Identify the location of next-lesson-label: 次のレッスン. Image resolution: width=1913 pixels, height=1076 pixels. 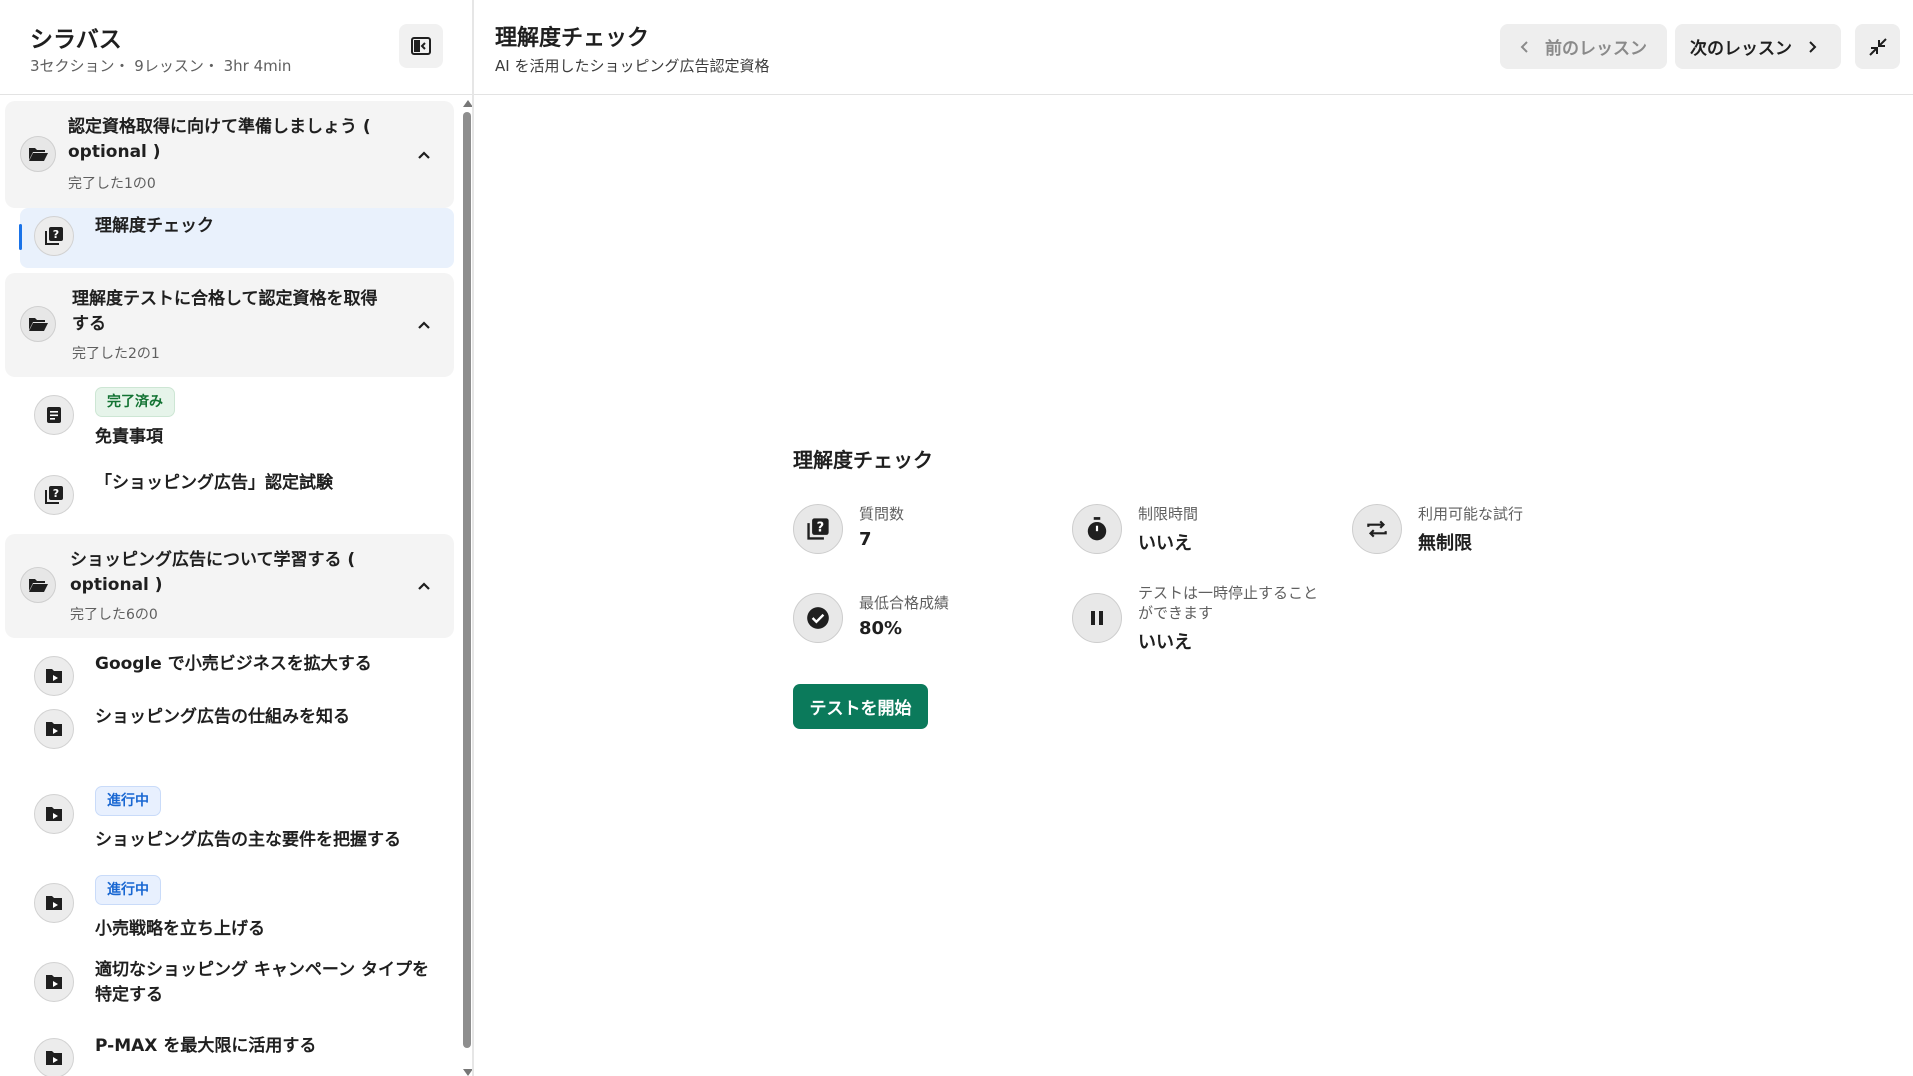
(1741, 49).